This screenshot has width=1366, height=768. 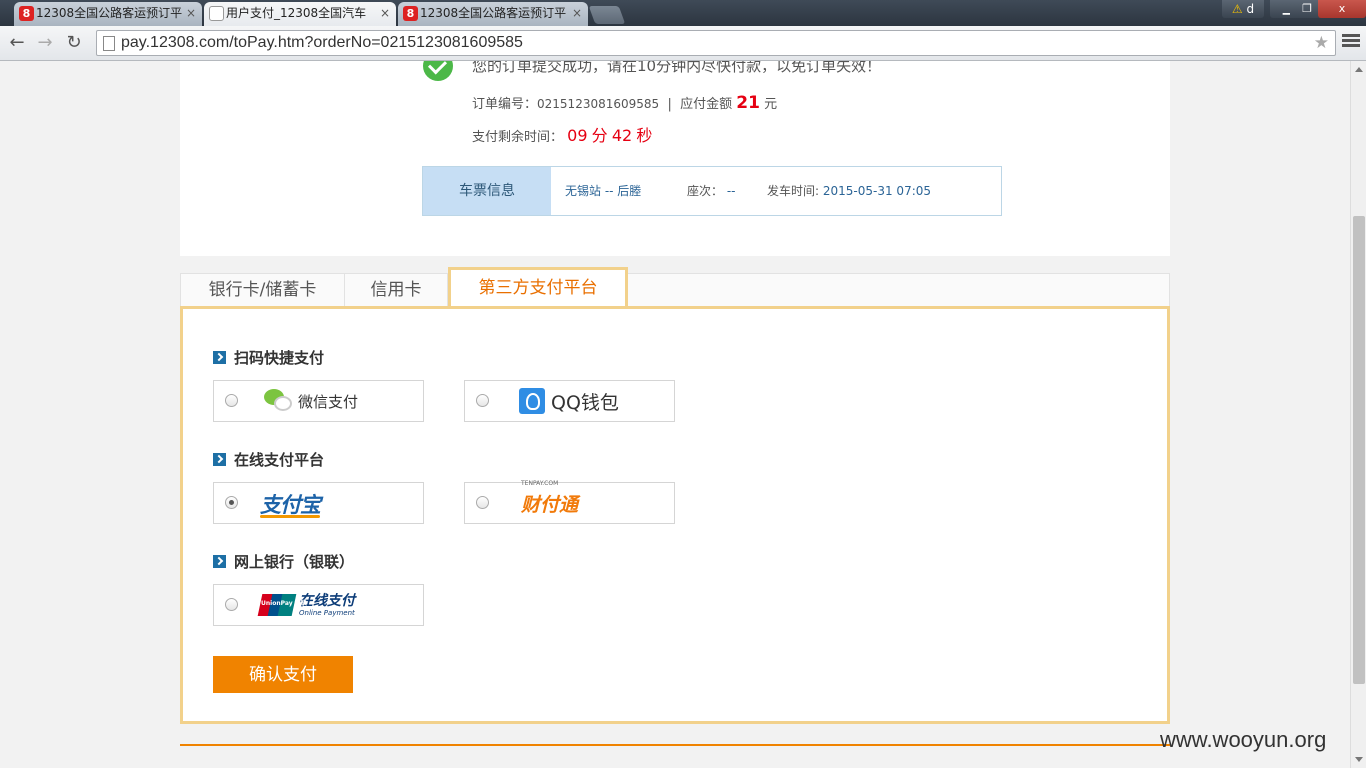 I want to click on section-title-online-bank: 网上银行（银联）, so click(x=283, y=561).